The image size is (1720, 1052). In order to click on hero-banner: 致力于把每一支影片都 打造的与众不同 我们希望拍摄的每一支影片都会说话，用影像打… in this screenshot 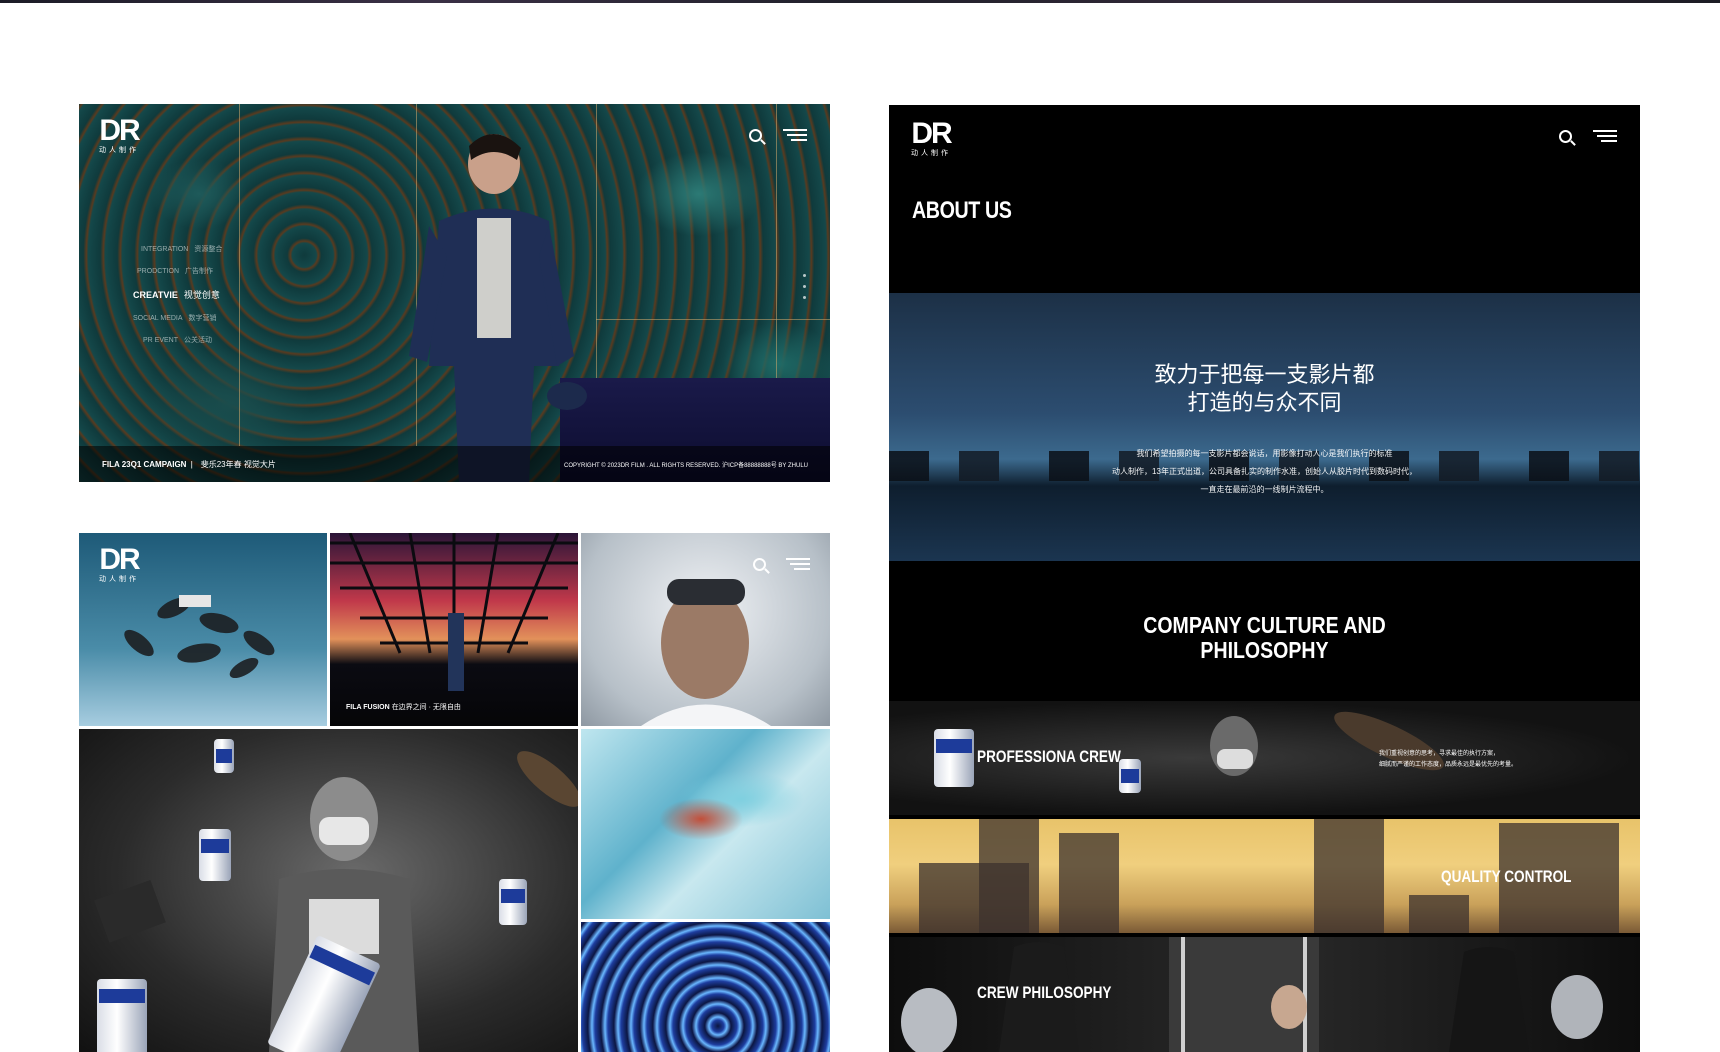, I will do `click(1264, 427)`.